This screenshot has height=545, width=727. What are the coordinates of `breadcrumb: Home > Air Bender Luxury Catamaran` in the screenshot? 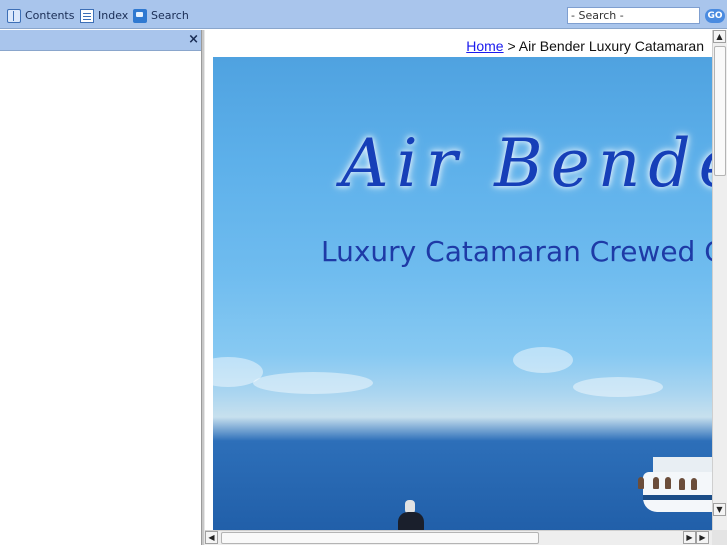 It's located at (585, 46).